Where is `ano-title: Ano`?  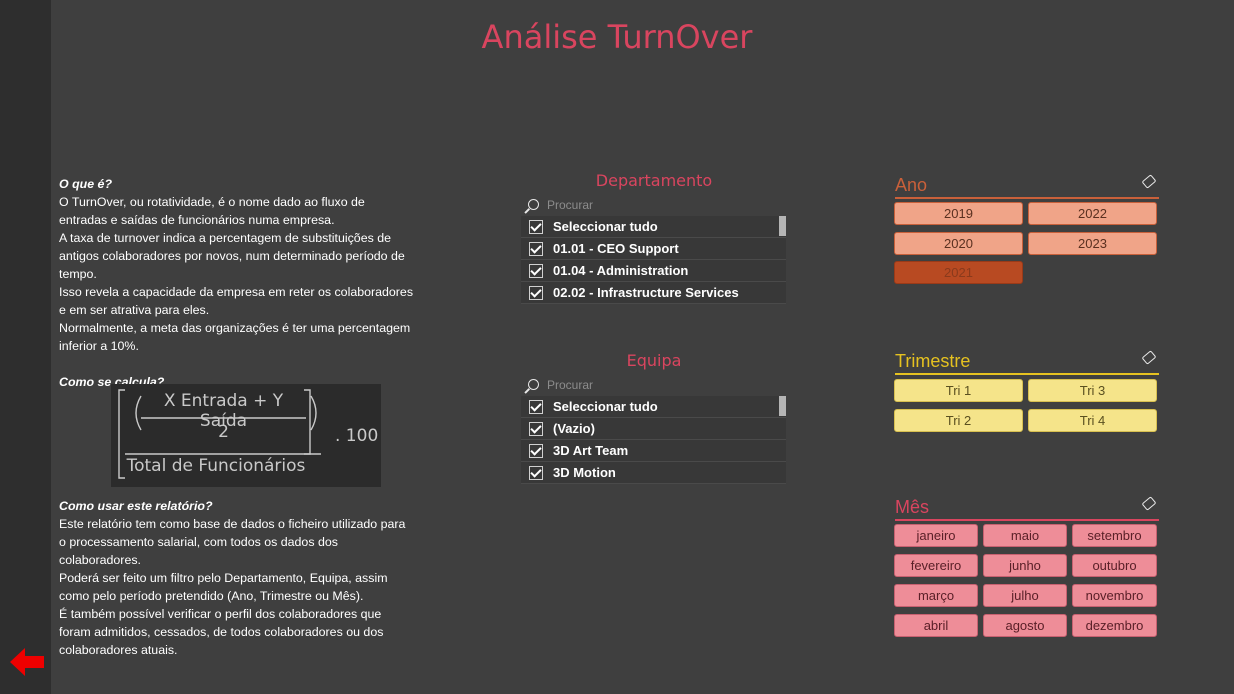 ano-title: Ano is located at coordinates (911, 185).